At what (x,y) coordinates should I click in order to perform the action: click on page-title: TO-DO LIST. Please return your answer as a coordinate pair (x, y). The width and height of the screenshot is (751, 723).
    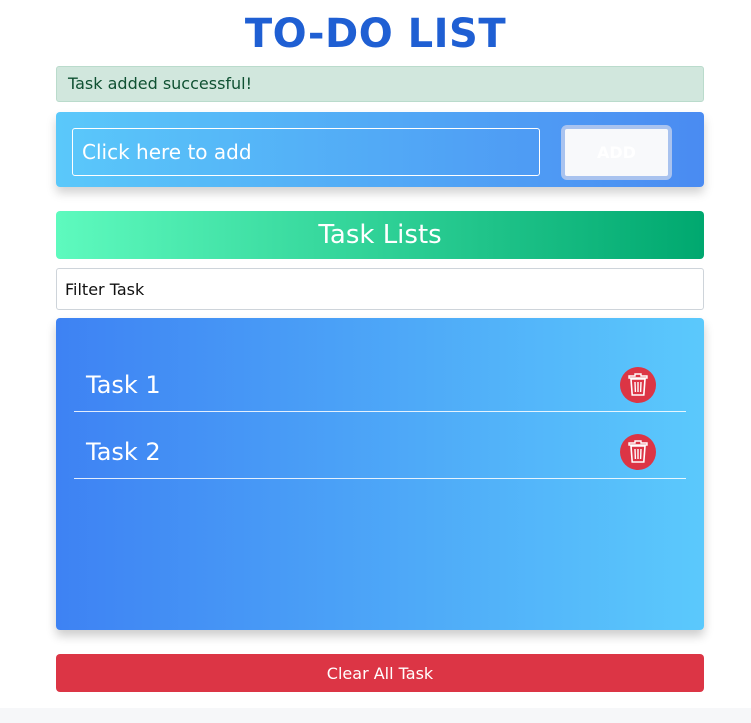
    Looking at the image, I should click on (375, 34).